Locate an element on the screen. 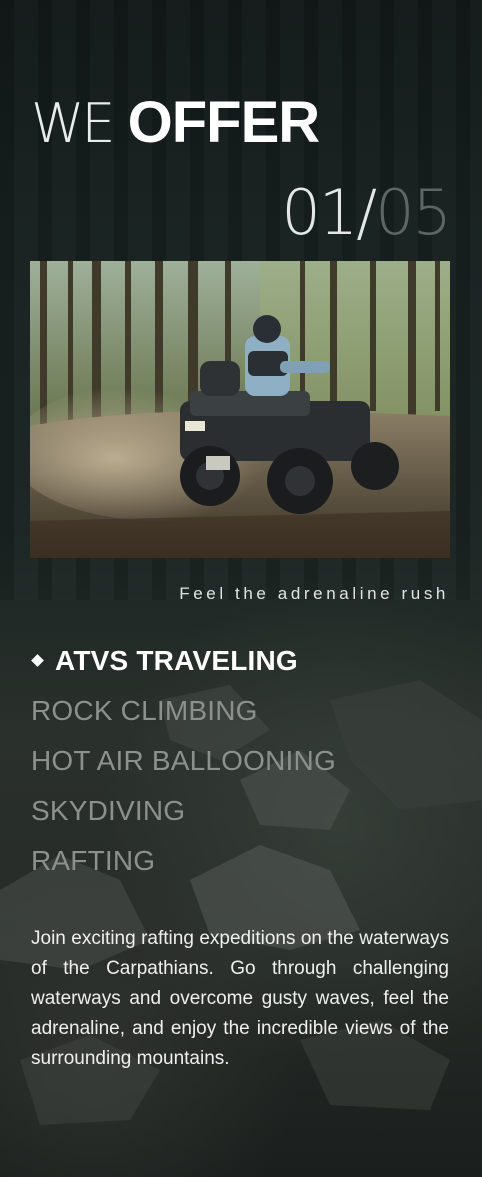  menu-item-rafting: RAFTING is located at coordinates (183, 861).